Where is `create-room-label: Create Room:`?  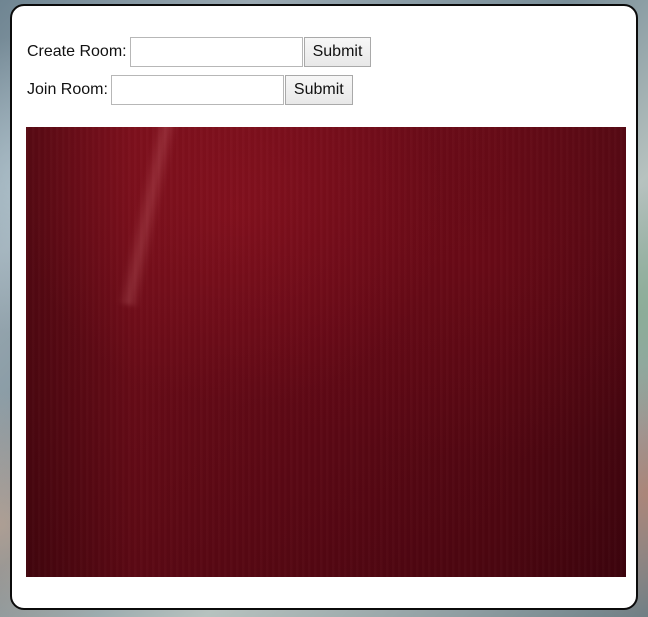
create-room-label: Create Room: is located at coordinates (77, 51).